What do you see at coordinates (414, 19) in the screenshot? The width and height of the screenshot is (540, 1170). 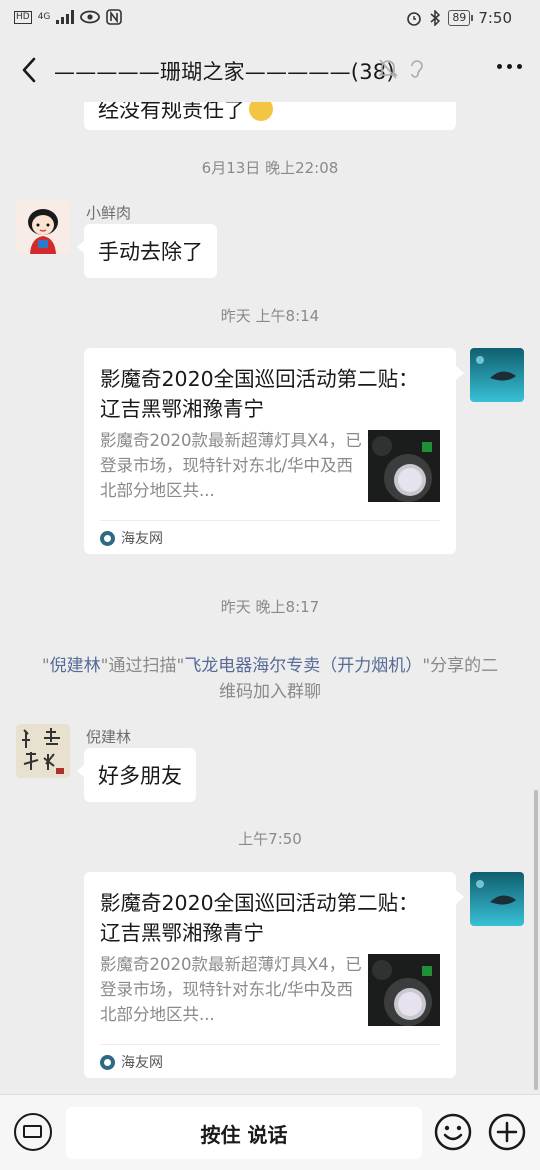 I see `alarm-icon` at bounding box center [414, 19].